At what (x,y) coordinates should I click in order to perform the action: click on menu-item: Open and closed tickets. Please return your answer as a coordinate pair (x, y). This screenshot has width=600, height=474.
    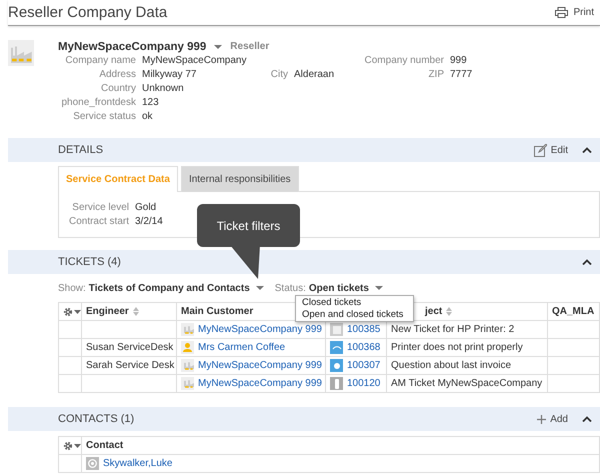
    Looking at the image, I should click on (354, 314).